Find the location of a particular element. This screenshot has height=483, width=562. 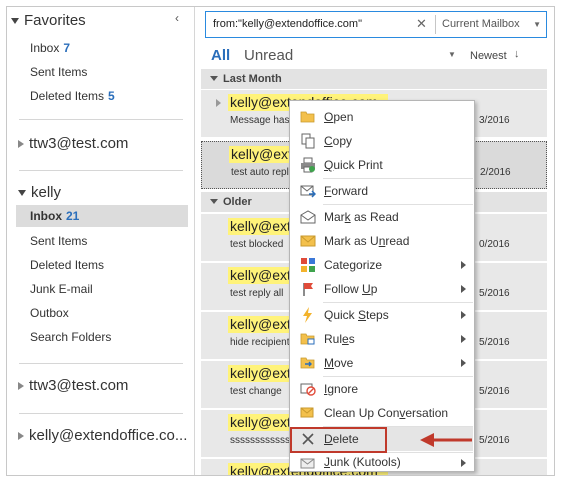

forward-icon is located at coordinates (308, 191).